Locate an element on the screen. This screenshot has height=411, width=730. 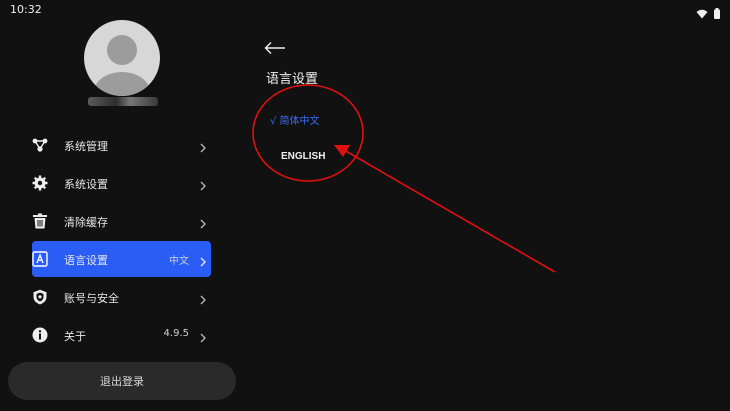
annotation-arrow-head is located at coordinates (342, 151).